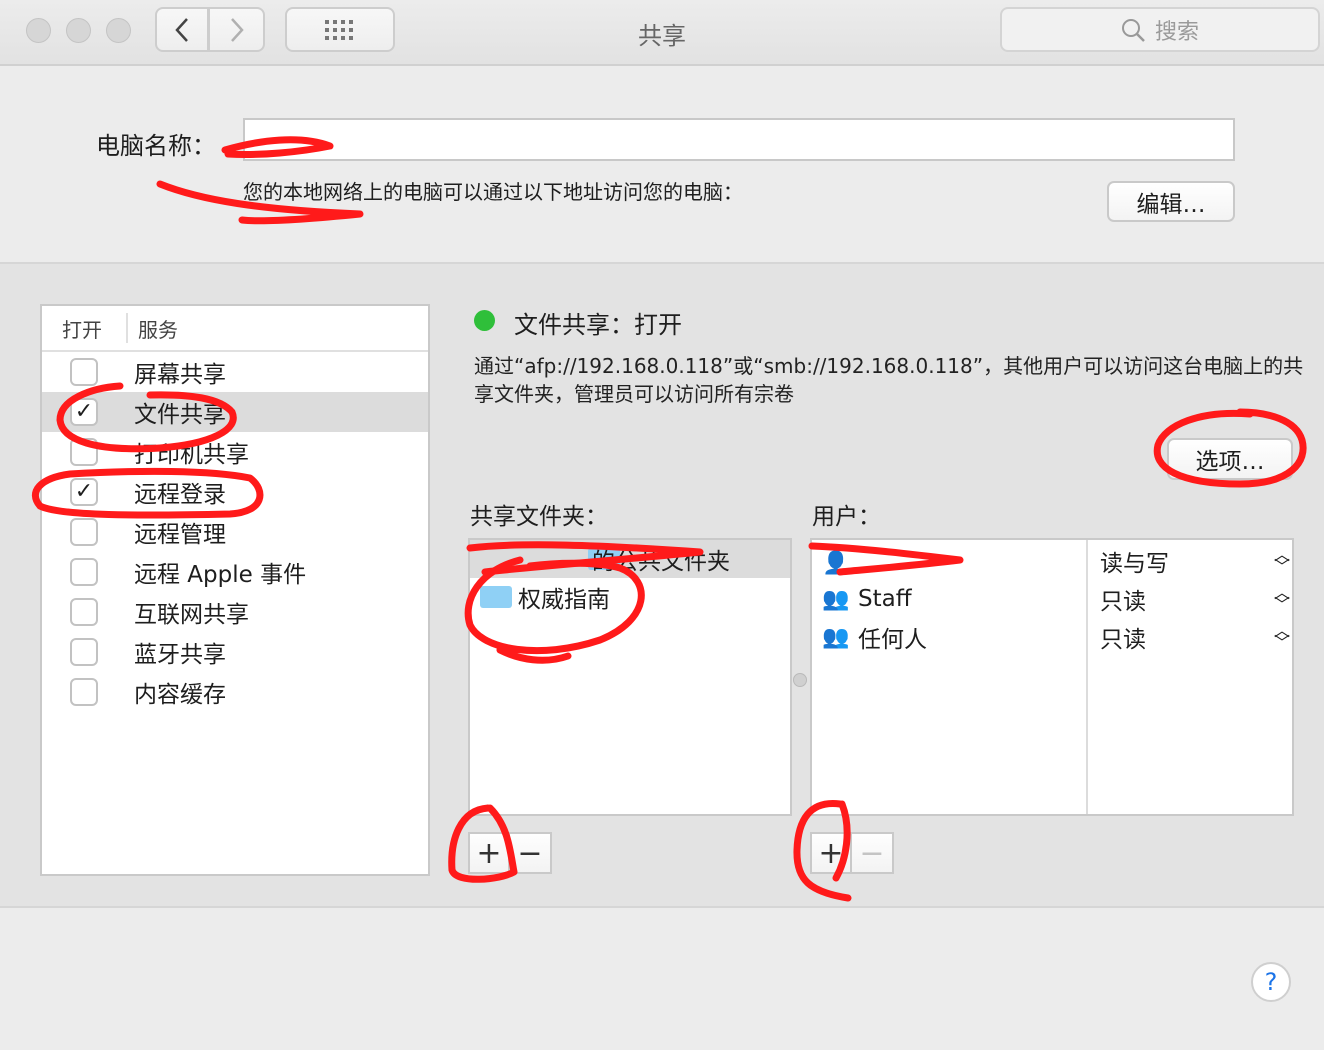 Image resolution: width=1324 pixels, height=1050 pixels. What do you see at coordinates (235, 532) in the screenshot?
I see `service-row-remote-management: 远程管理` at bounding box center [235, 532].